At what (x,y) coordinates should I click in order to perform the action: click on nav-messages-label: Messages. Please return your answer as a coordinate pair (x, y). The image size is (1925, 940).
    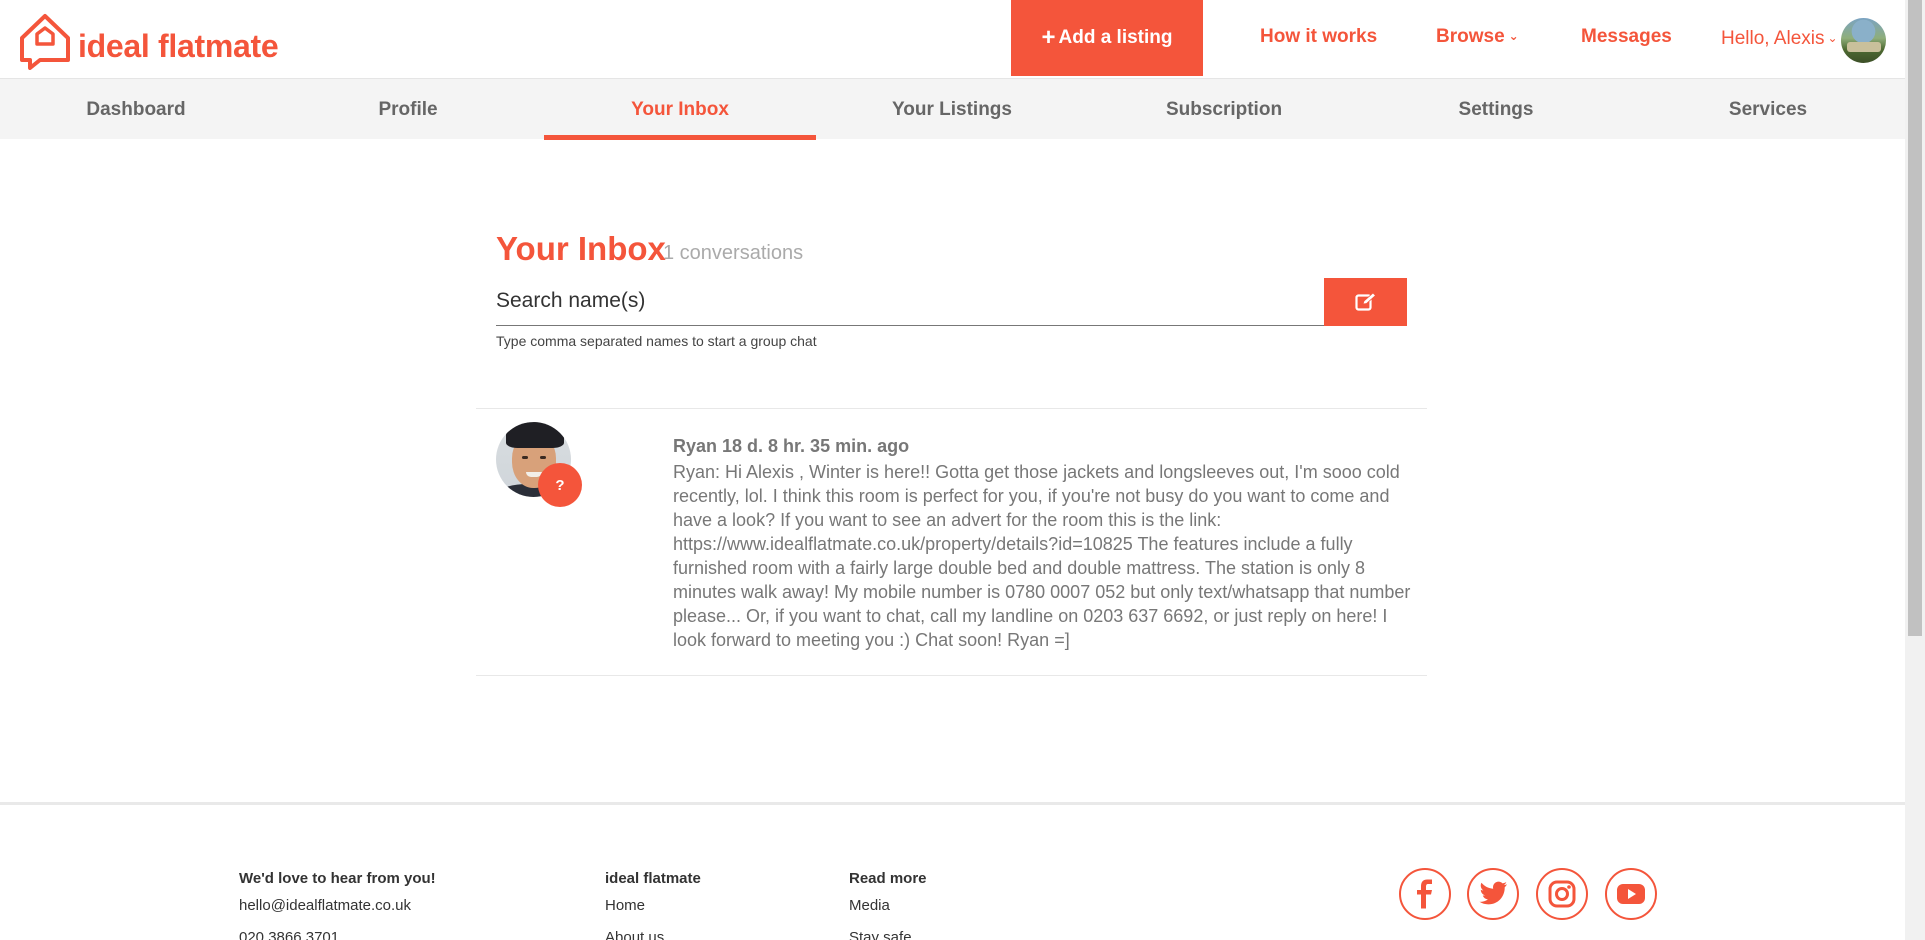
    Looking at the image, I should click on (1626, 36).